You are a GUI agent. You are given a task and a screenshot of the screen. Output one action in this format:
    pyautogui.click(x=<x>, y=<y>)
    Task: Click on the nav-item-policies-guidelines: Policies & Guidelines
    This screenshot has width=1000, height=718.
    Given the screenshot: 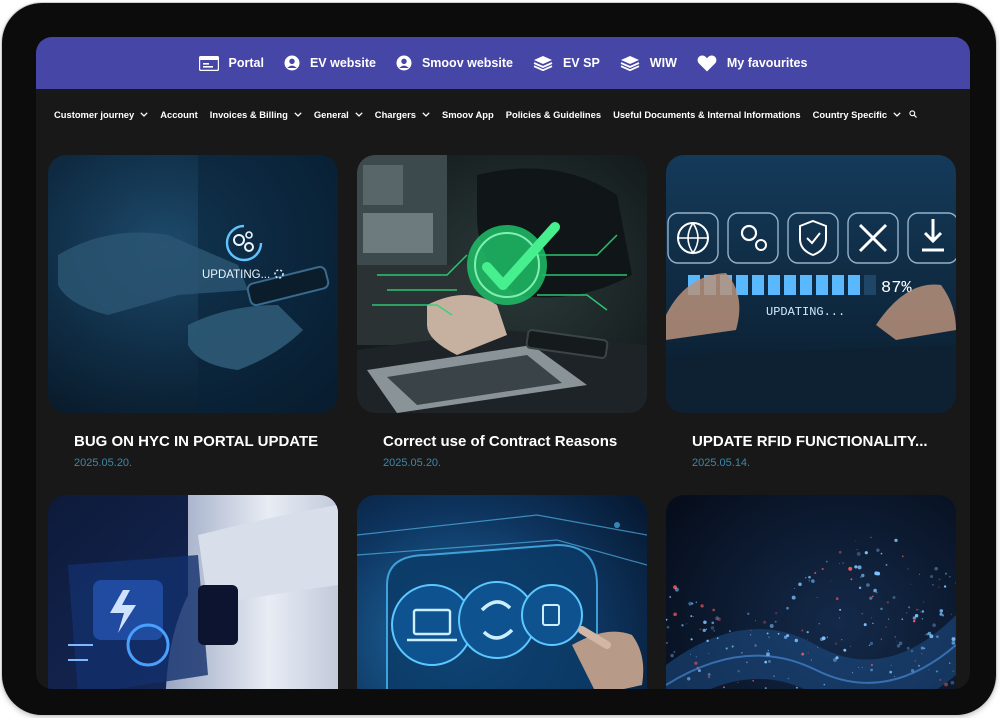 What is the action you would take?
    pyautogui.click(x=553, y=114)
    